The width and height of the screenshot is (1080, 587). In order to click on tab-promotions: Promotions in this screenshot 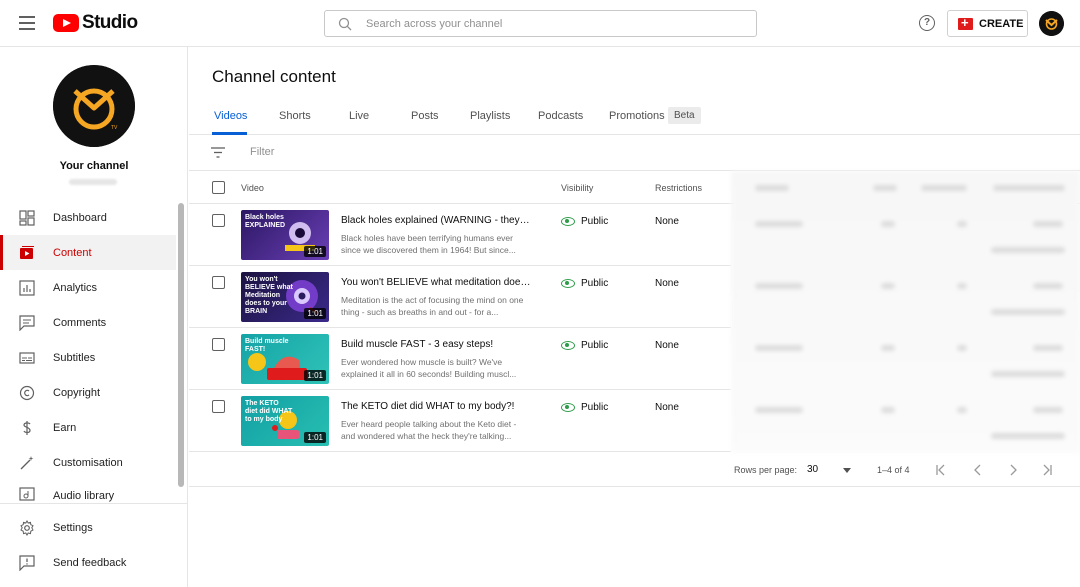, I will do `click(637, 116)`.